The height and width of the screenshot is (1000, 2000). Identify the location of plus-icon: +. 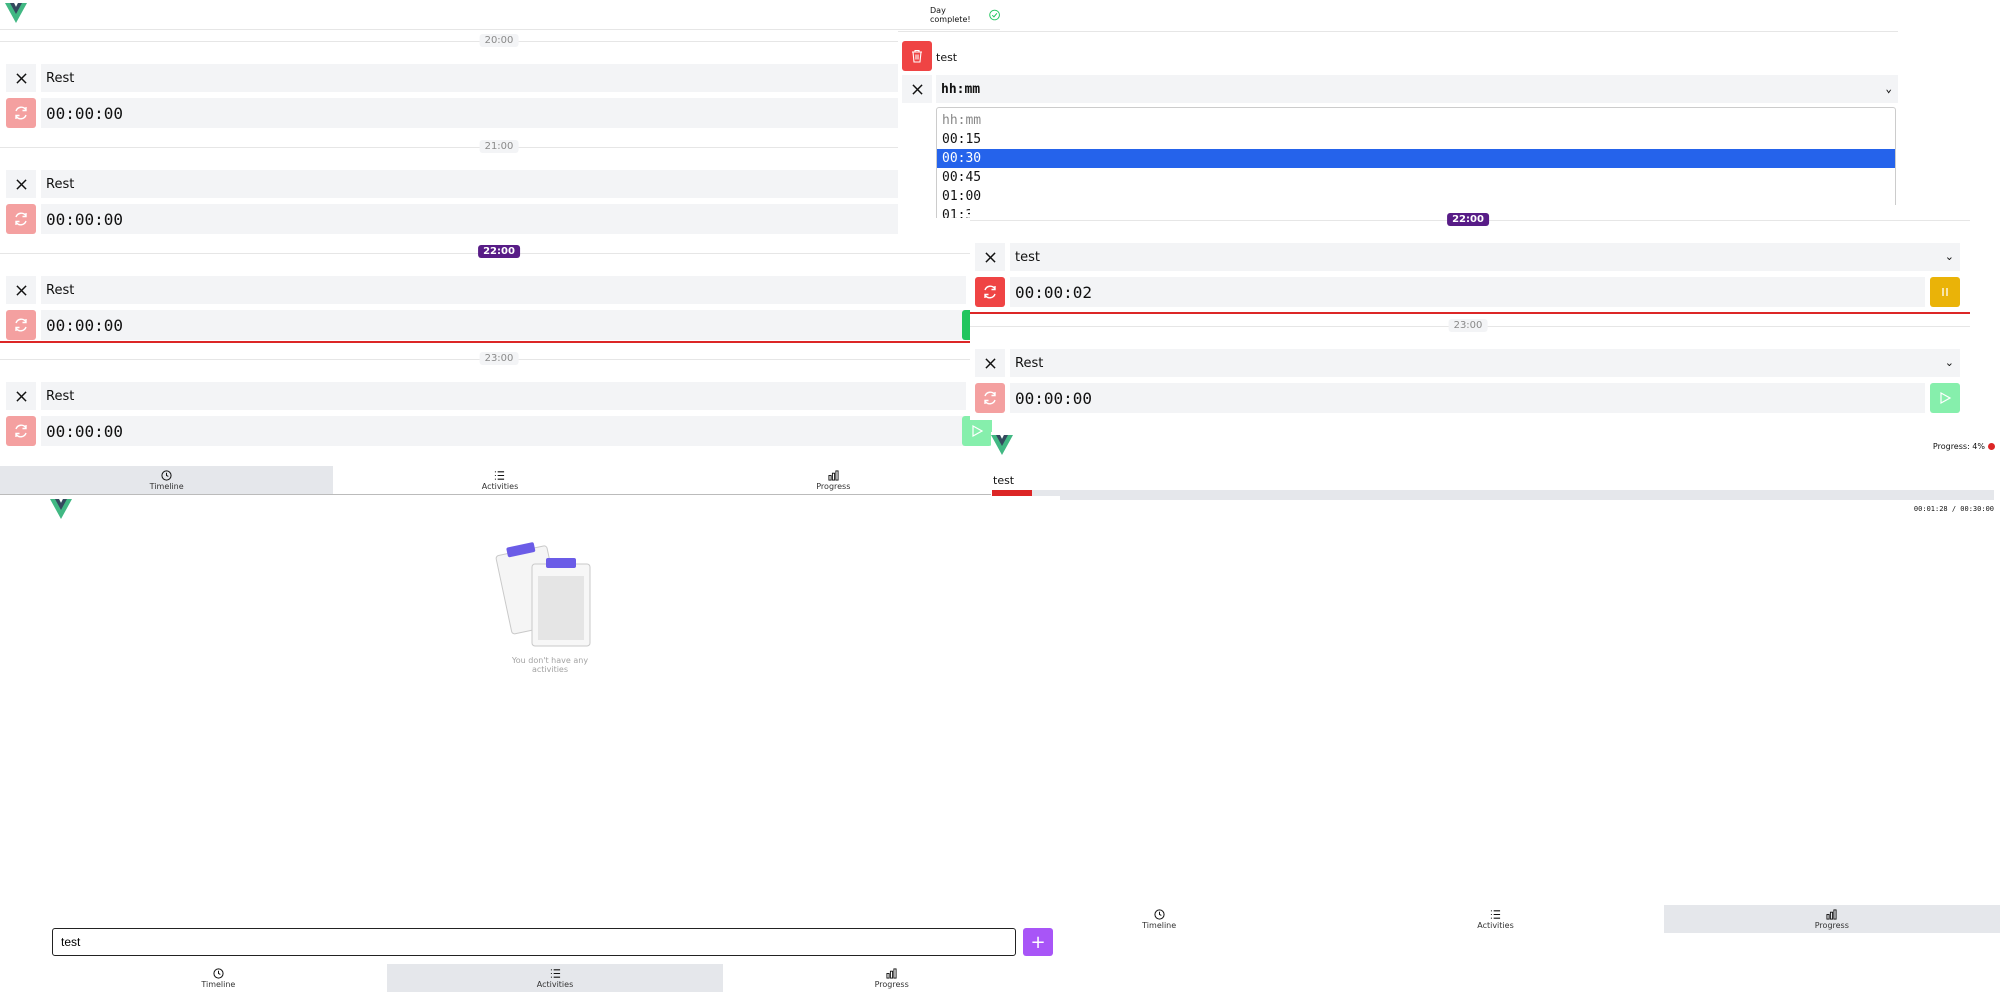
(1038, 942).